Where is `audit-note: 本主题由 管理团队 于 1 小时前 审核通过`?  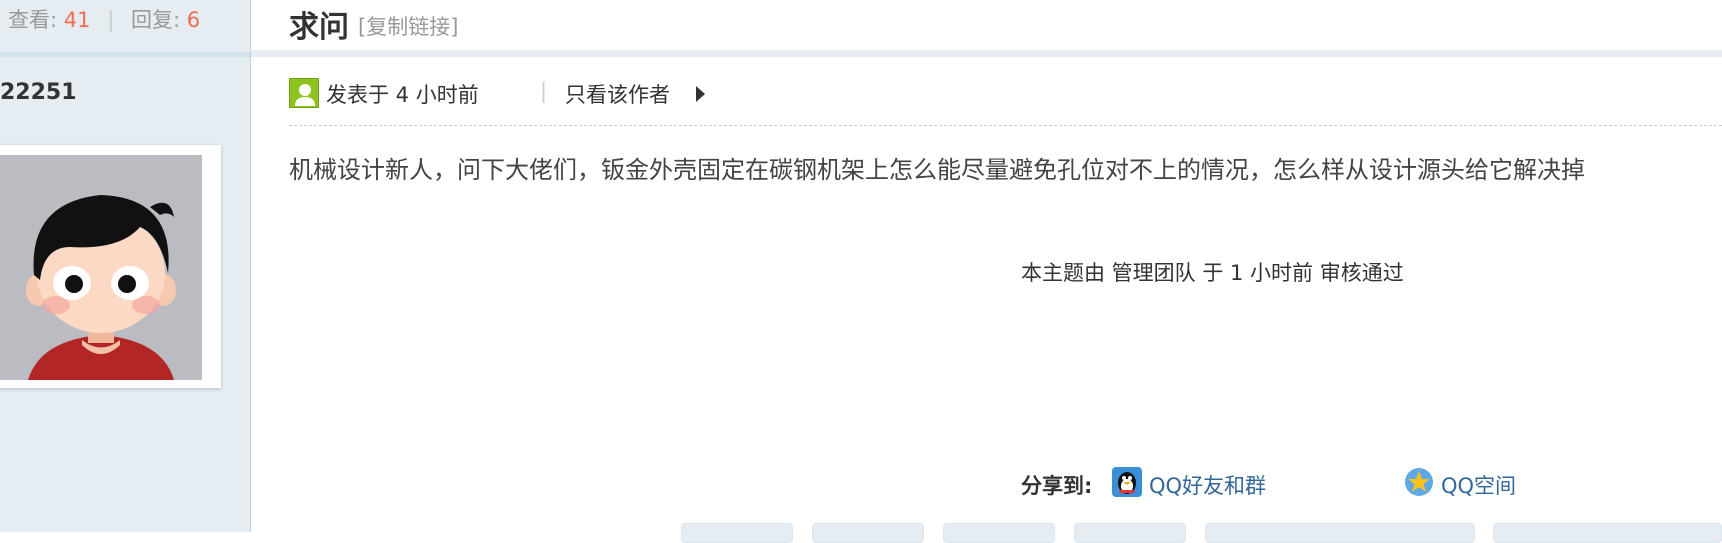 audit-note: 本主题由 管理团队 于 1 小时前 审核通过 is located at coordinates (1212, 273).